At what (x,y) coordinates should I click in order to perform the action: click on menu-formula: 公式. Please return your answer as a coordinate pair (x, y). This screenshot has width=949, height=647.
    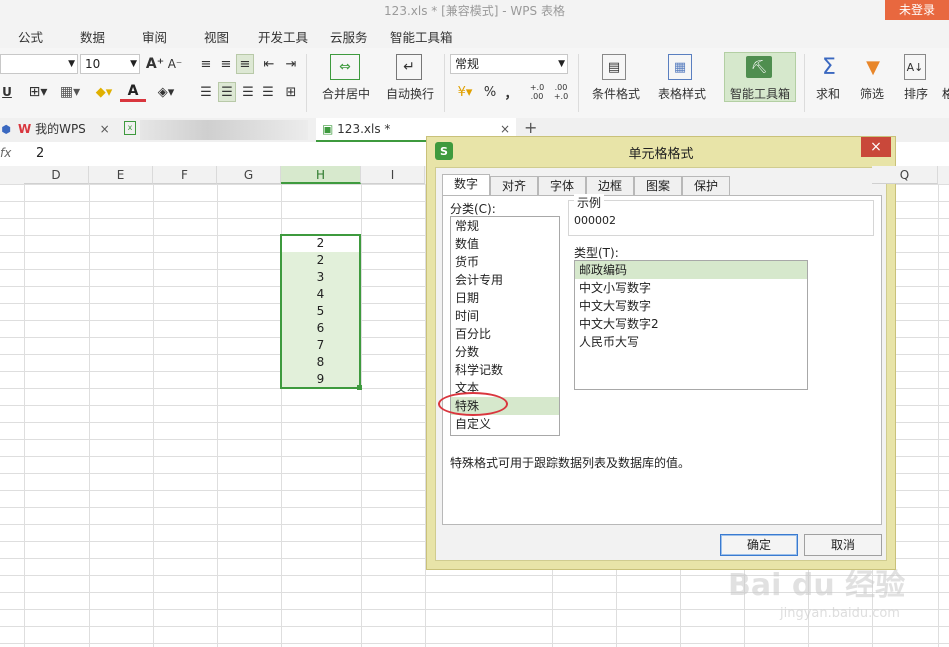
    Looking at the image, I should click on (30, 36).